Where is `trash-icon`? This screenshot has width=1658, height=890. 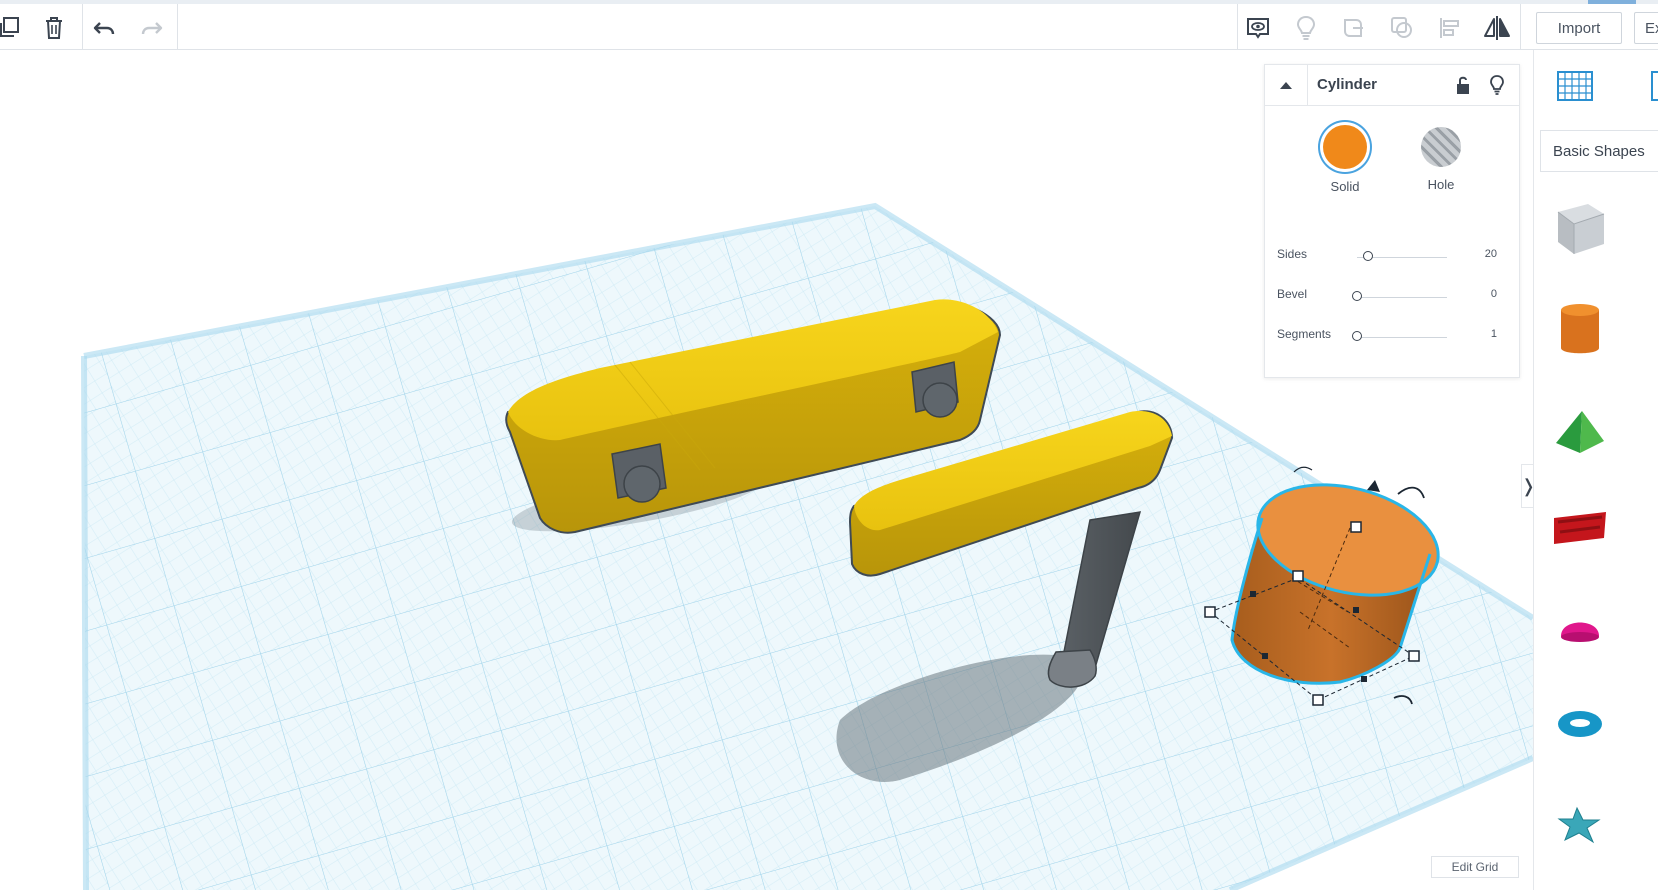 trash-icon is located at coordinates (54, 28).